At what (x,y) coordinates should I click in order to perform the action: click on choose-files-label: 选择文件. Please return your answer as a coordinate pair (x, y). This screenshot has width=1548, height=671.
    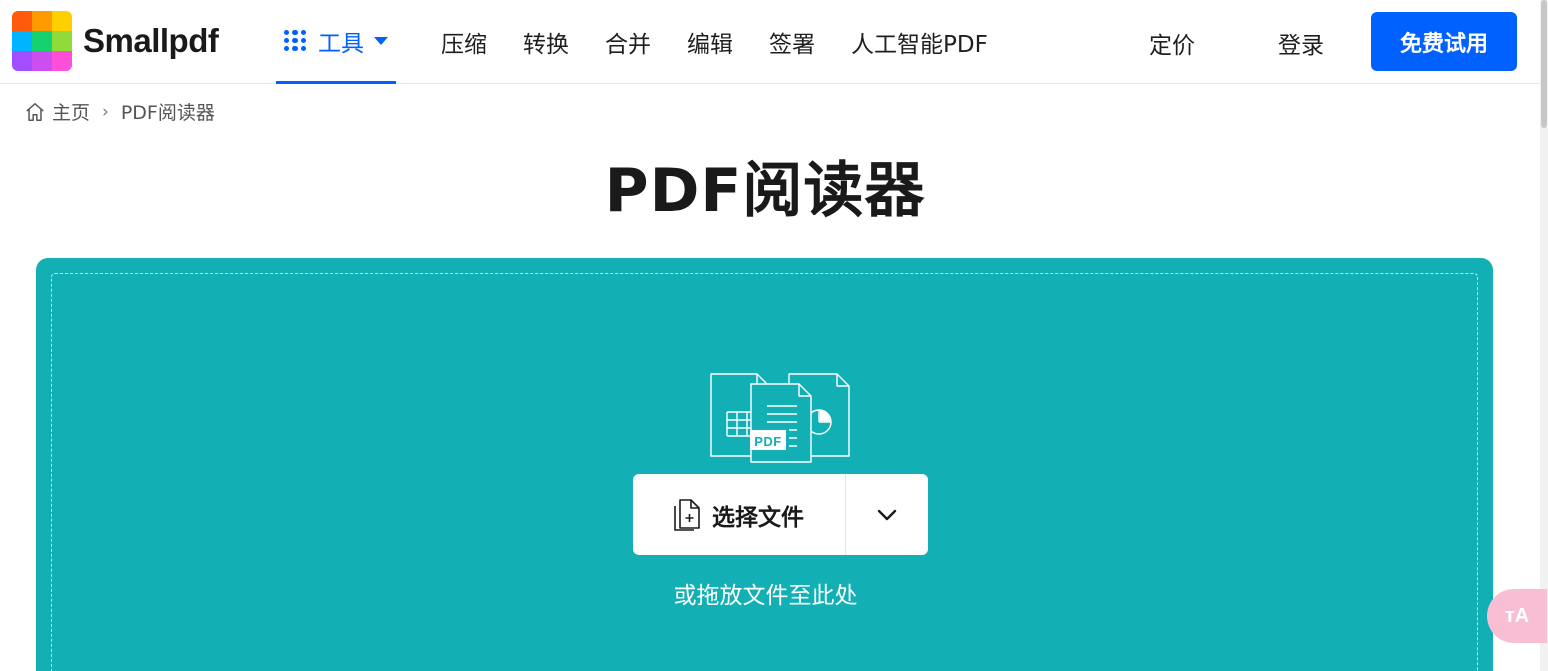
    Looking at the image, I should click on (758, 517).